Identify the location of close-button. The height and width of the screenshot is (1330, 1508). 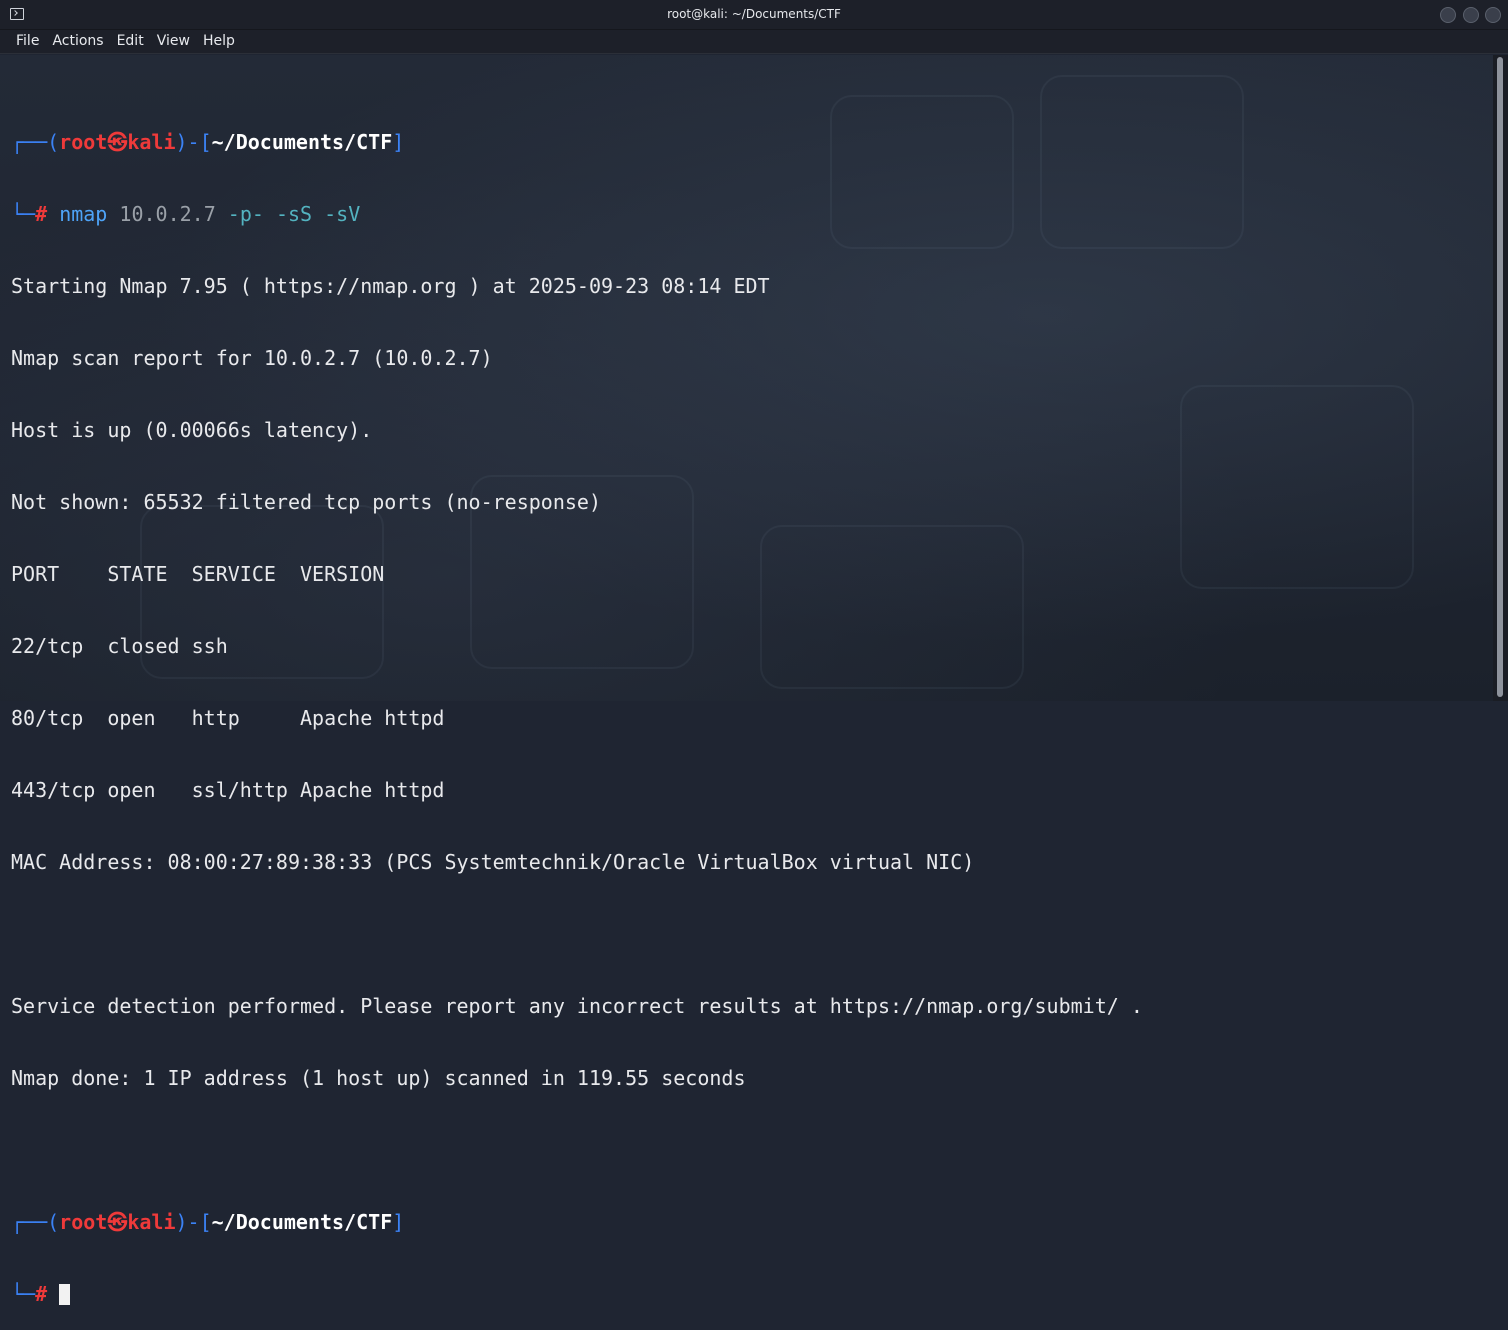
(1493, 15).